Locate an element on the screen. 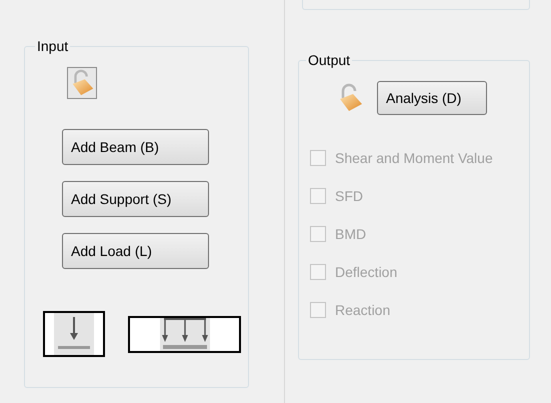 This screenshot has width=551, height=403. add-button: Add Support (S) is located at coordinates (135, 199).